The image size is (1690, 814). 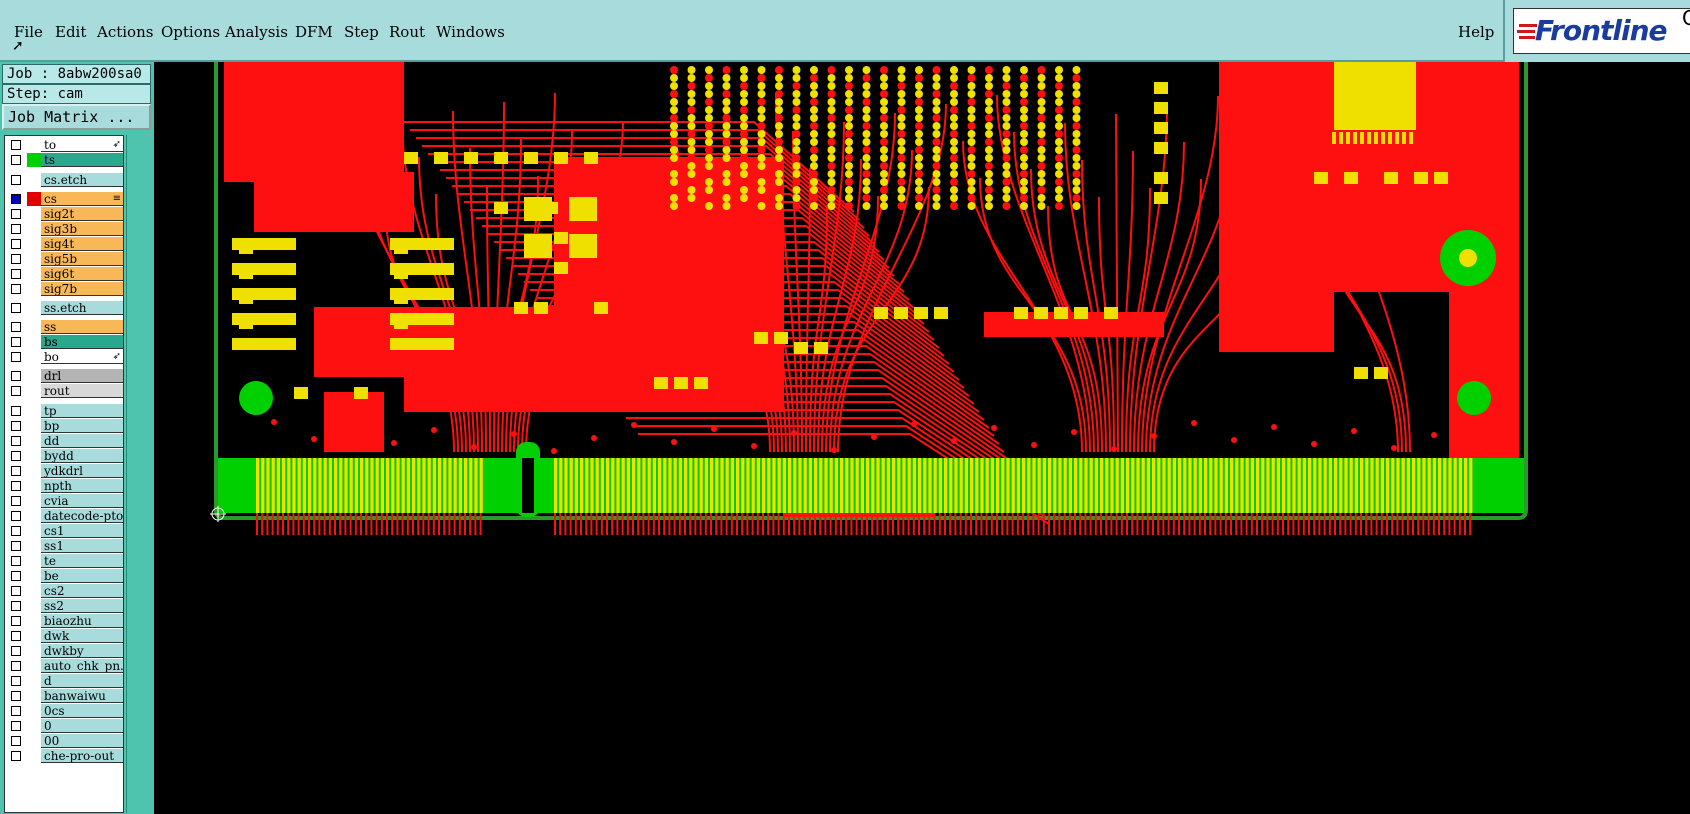 What do you see at coordinates (64, 289) in the screenshot?
I see `layer-row: sig7b` at bounding box center [64, 289].